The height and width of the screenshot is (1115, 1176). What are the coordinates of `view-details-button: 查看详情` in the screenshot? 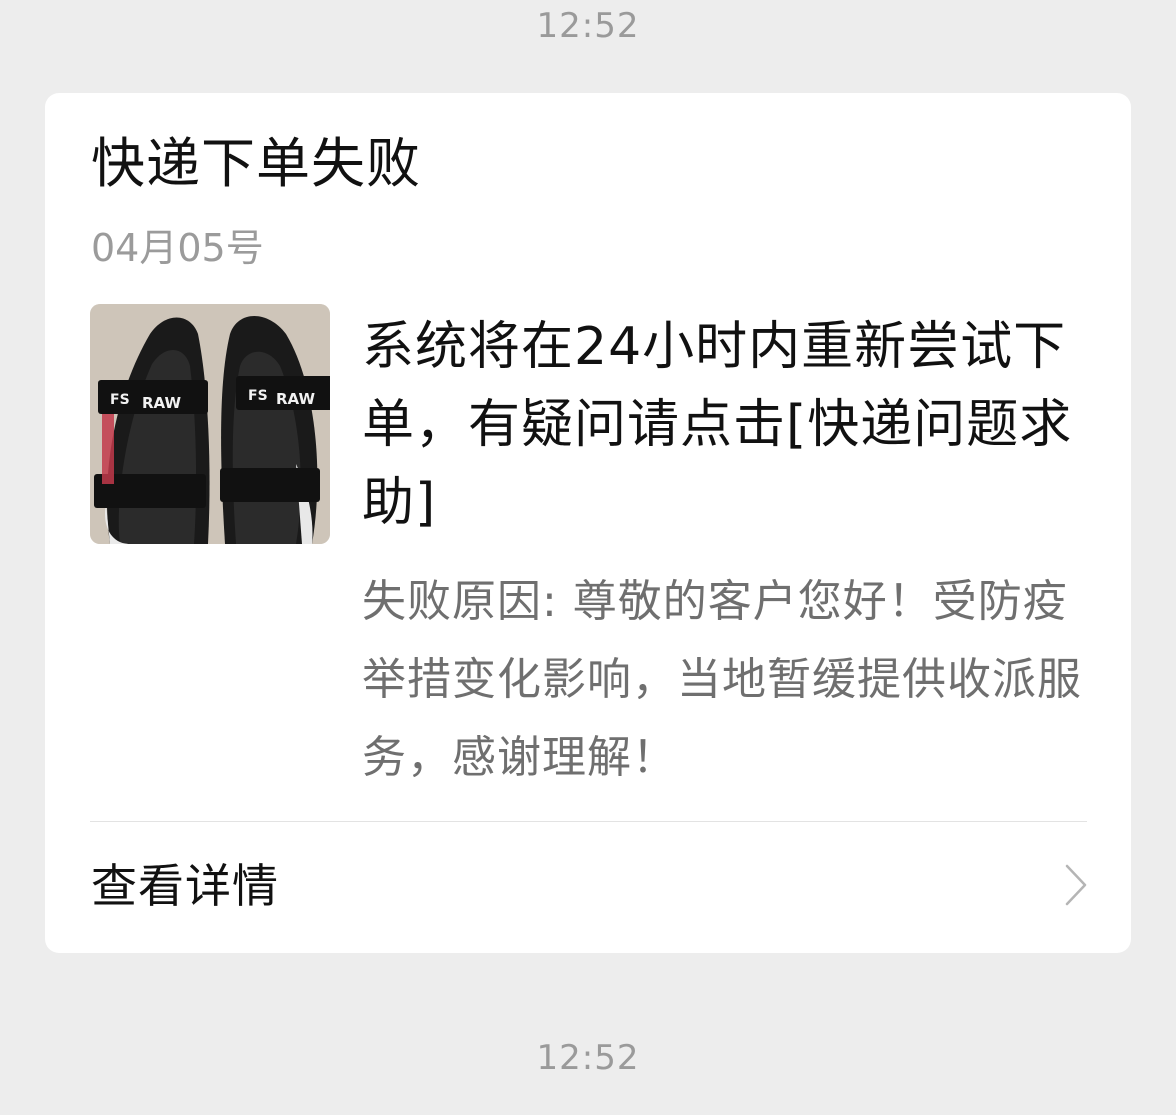 It's located at (588, 887).